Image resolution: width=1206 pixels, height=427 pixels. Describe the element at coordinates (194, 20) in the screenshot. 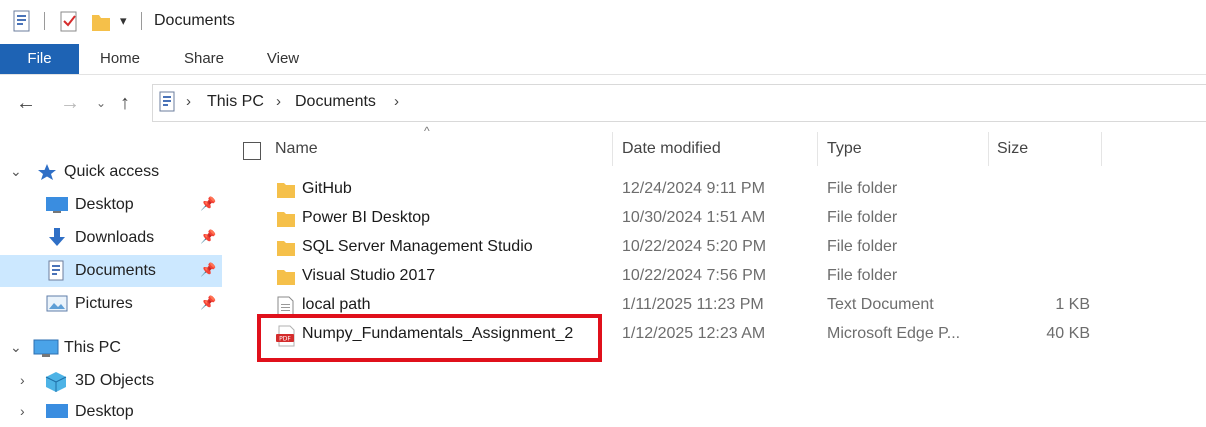

I see `window-title: Documents` at that location.